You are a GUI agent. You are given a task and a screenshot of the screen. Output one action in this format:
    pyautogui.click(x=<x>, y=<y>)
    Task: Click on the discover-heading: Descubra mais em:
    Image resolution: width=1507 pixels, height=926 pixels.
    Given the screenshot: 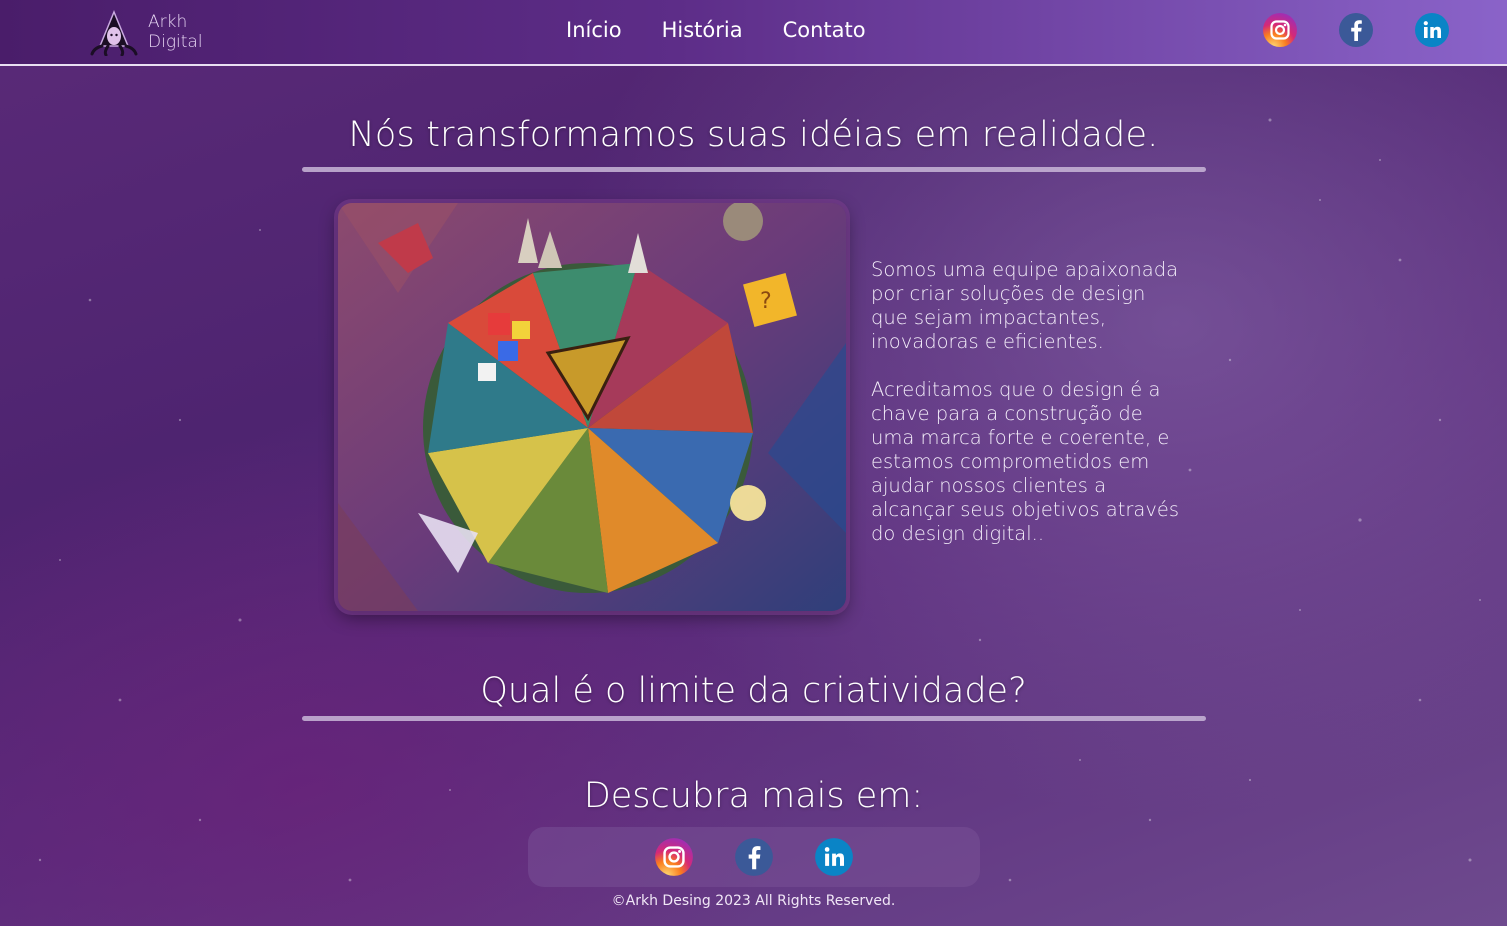 What is the action you would take?
    pyautogui.click(x=753, y=796)
    